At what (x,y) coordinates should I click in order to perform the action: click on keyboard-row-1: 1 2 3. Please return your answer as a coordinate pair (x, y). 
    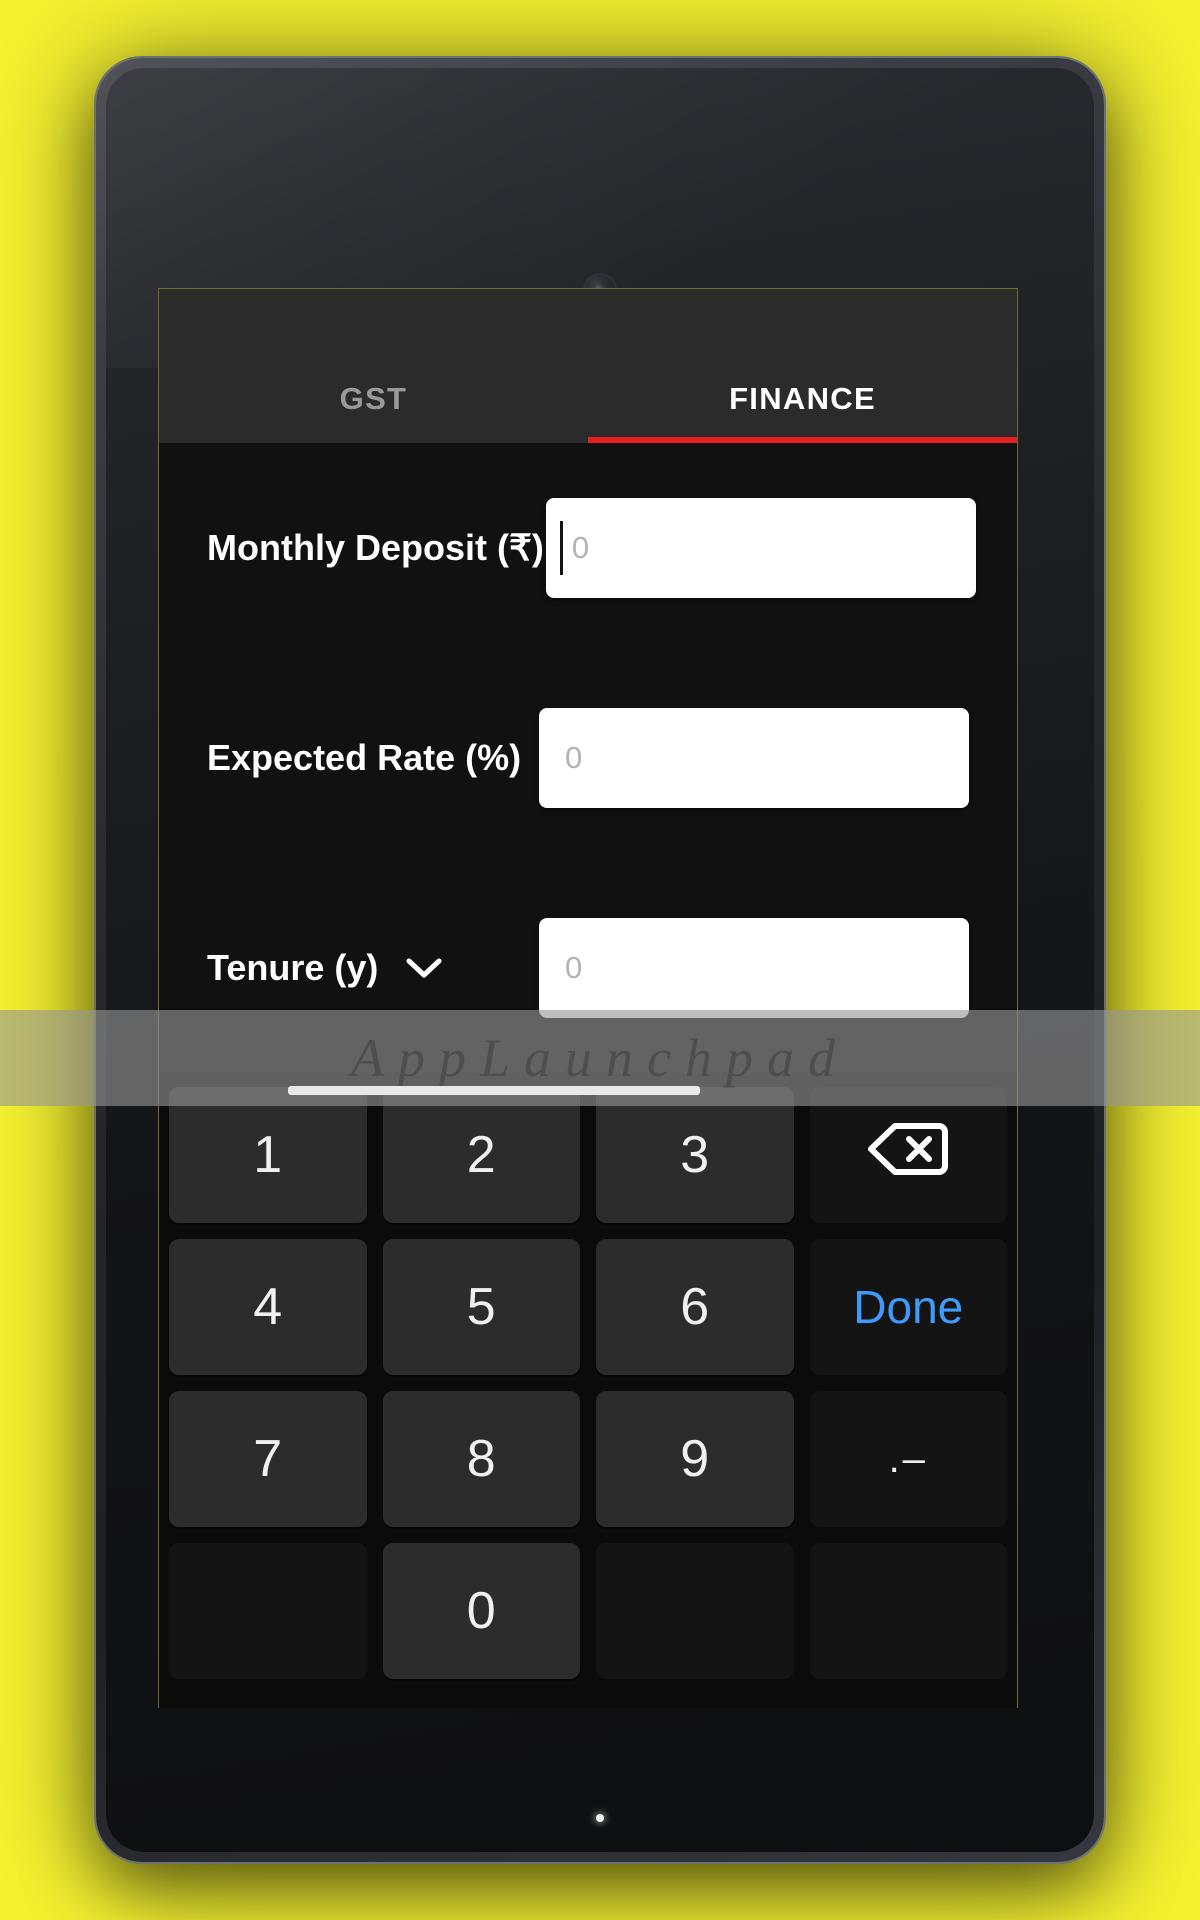
    Looking at the image, I should click on (588, 1155).